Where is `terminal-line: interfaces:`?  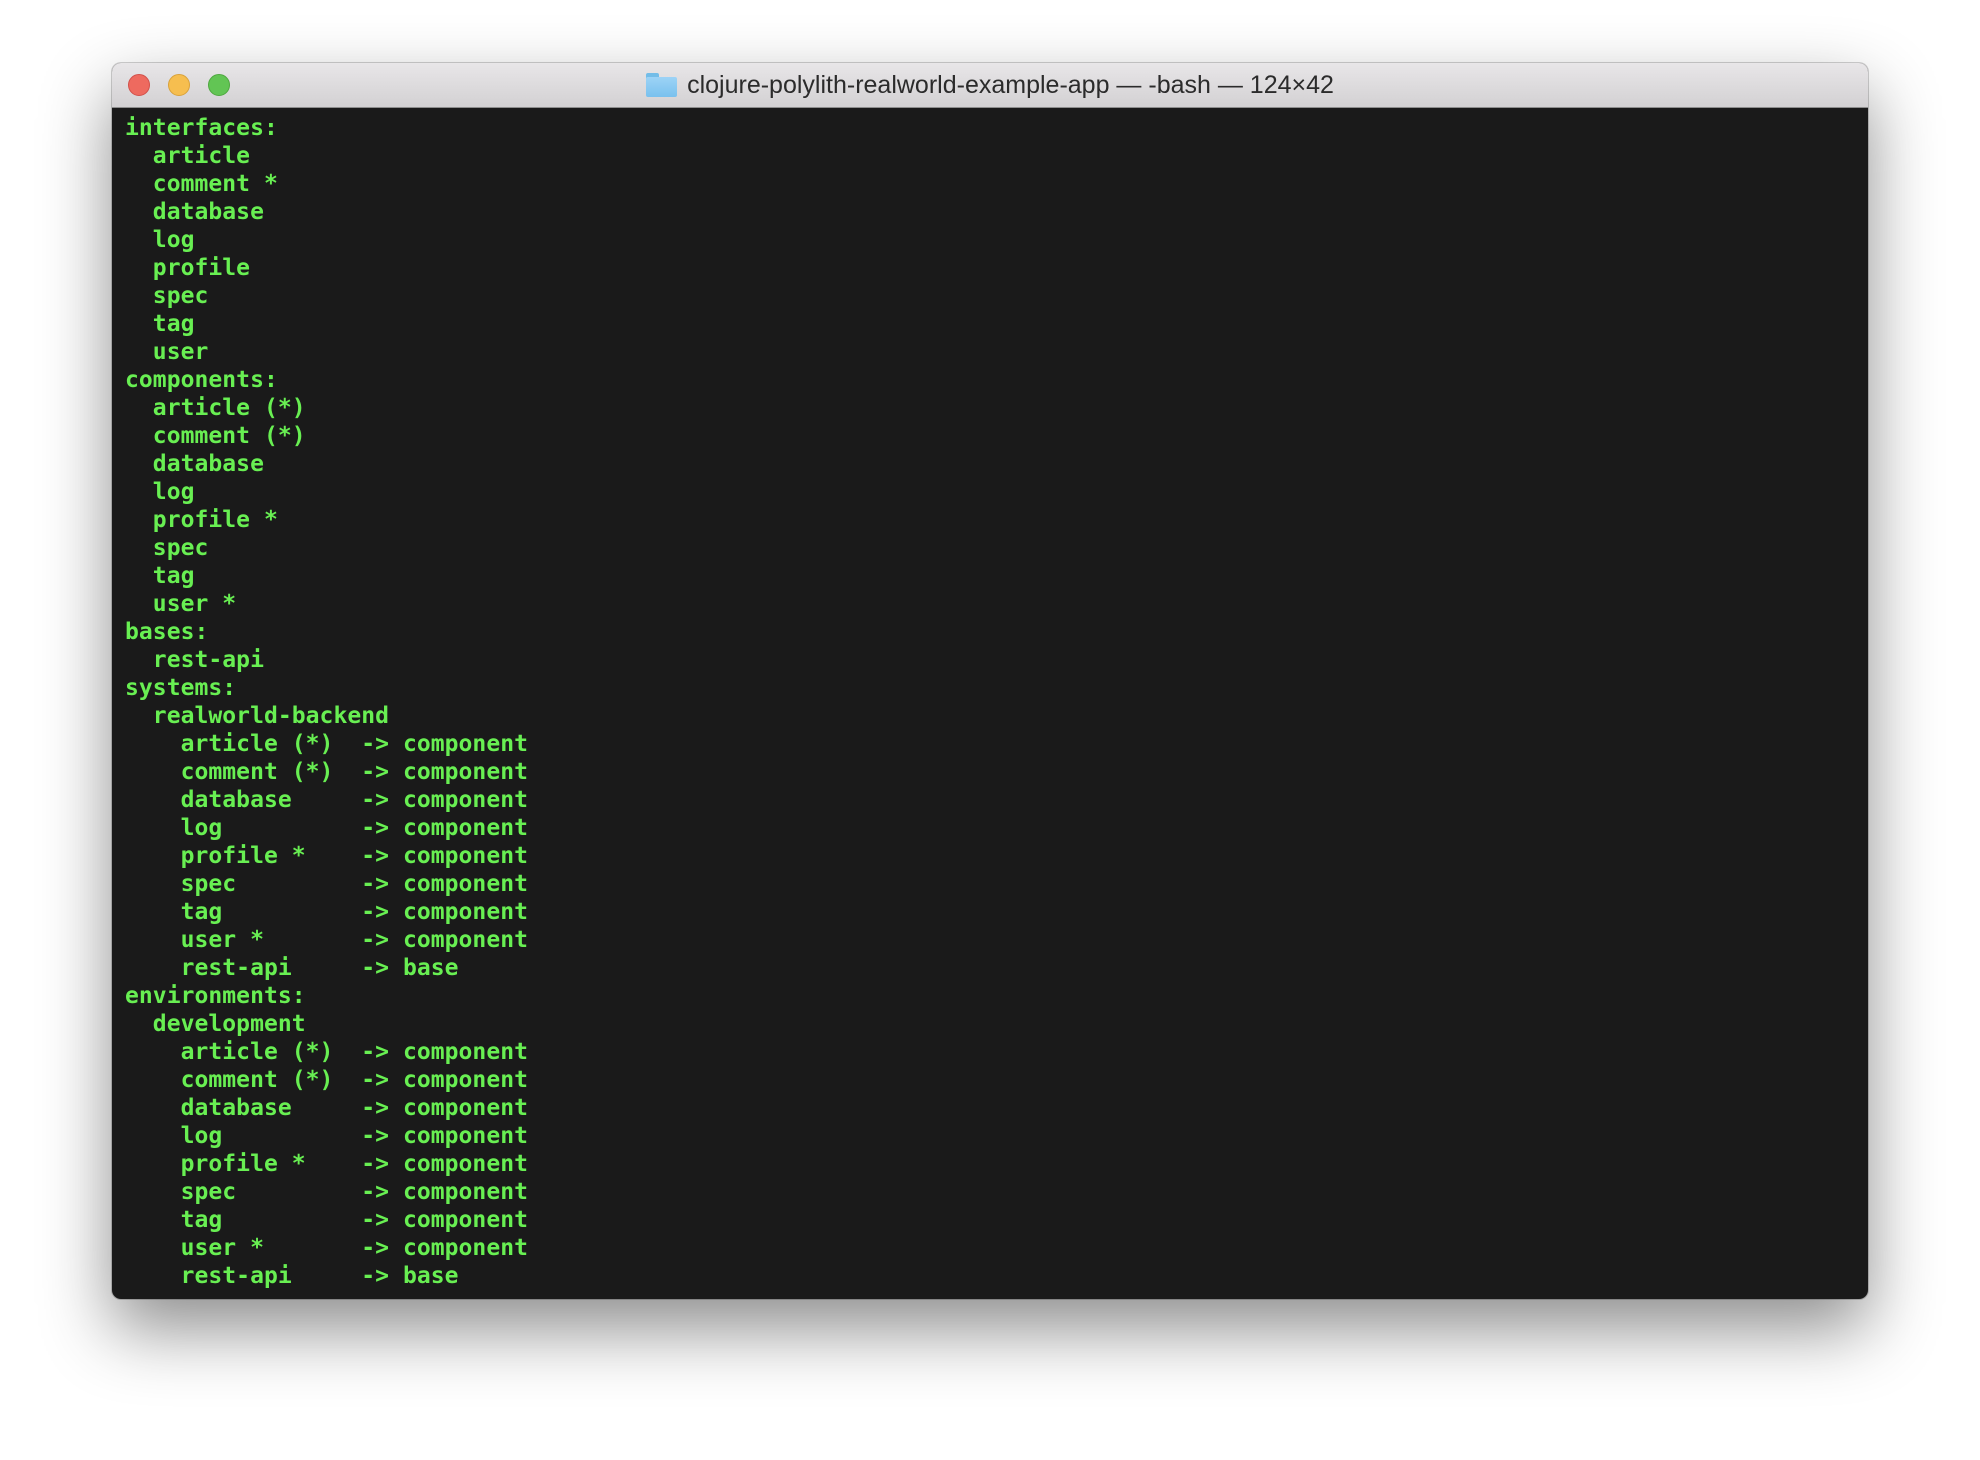
terminal-line: interfaces: is located at coordinates (201, 128).